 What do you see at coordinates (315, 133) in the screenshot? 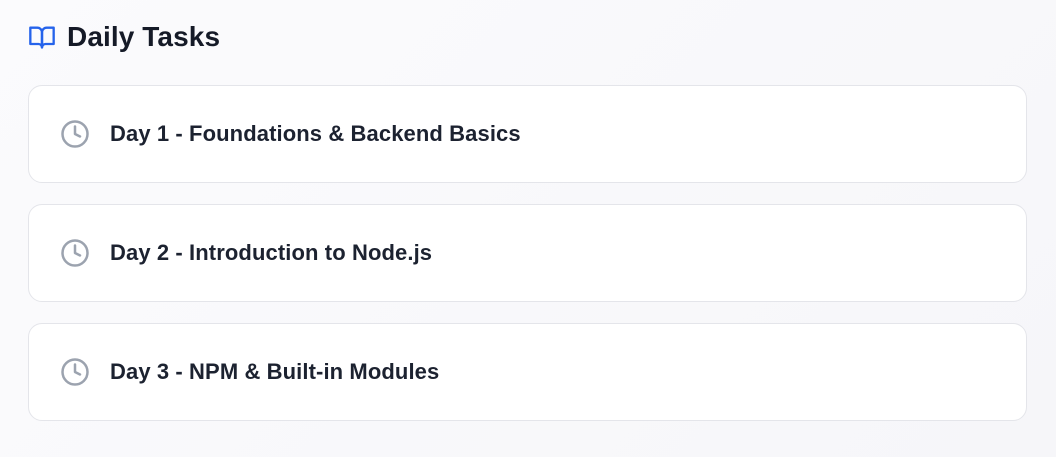
I see `task-label: Day 1 - Foundations & Backend Basics` at bounding box center [315, 133].